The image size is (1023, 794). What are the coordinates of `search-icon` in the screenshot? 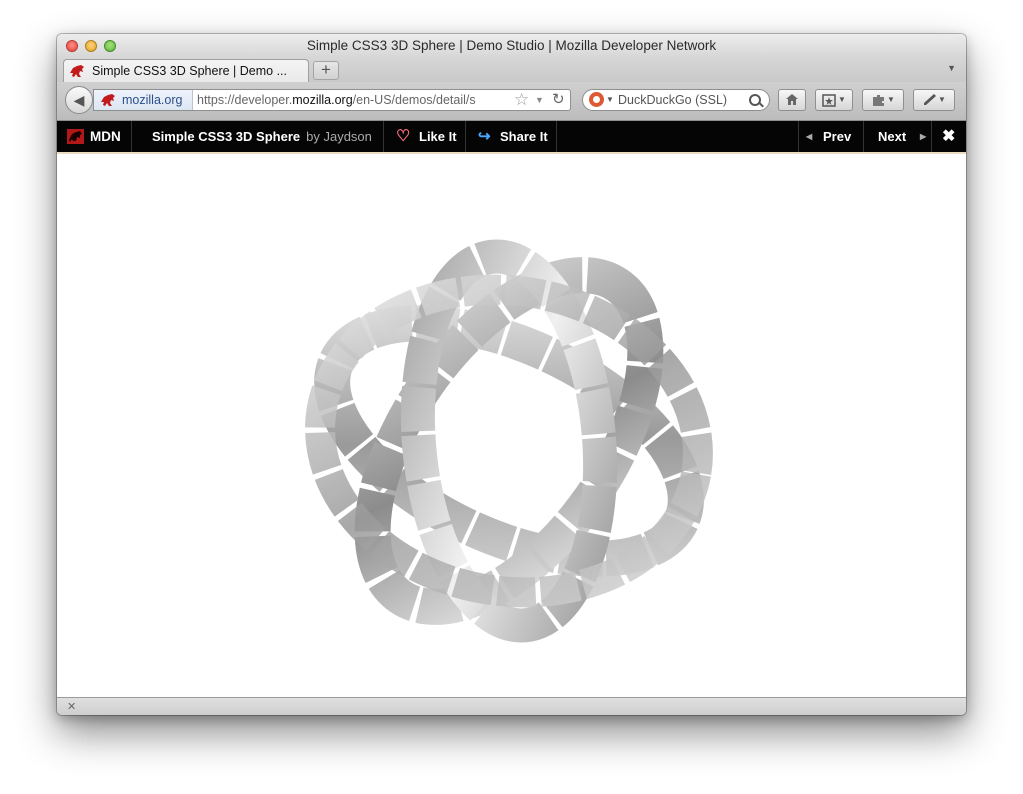 It's located at (755, 100).